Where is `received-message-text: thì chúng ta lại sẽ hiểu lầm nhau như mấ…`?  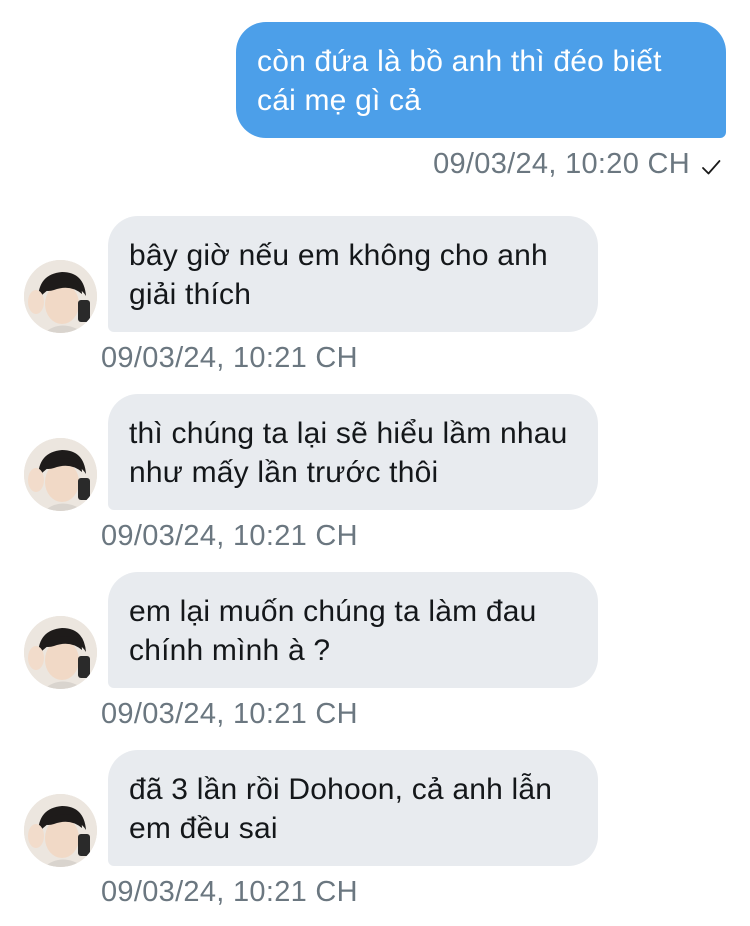 received-message-text: thì chúng ta lại sẽ hiểu lầm nhau như mấ… is located at coordinates (348, 453).